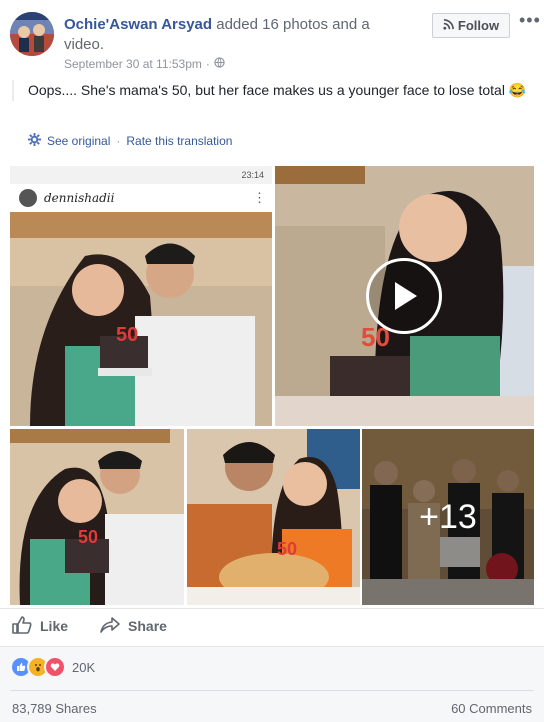 The height and width of the screenshot is (722, 544). Describe the element at coordinates (110, 626) in the screenshot. I see `share-arrow-icon` at that location.